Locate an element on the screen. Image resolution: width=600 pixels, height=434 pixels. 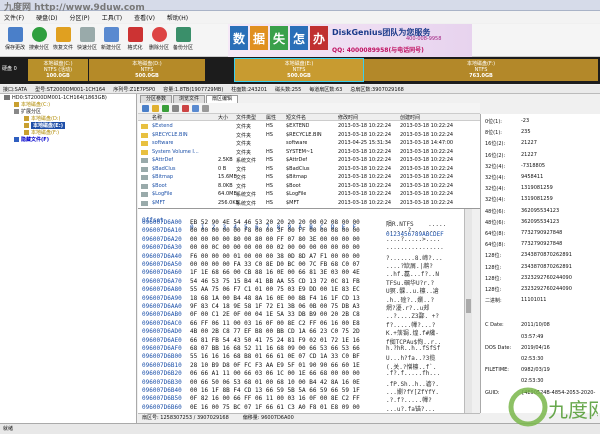
tab-partition-params: 分区参数 is located at coordinates (156, 99).